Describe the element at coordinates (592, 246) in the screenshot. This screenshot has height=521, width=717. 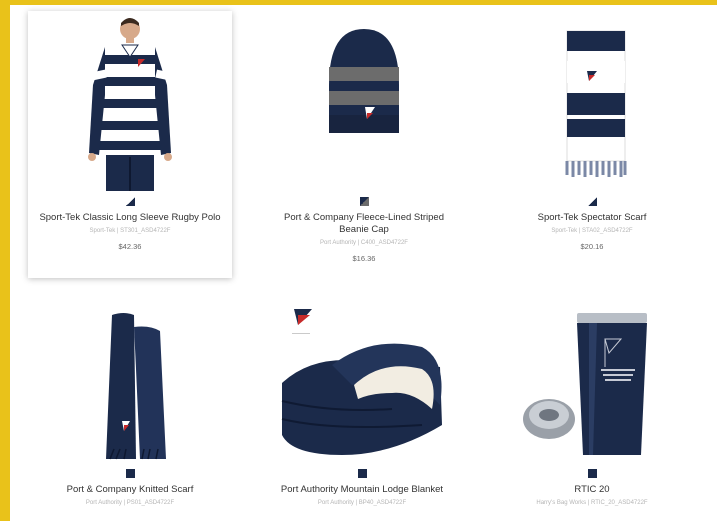
I see `product-price: $20.16` at that location.